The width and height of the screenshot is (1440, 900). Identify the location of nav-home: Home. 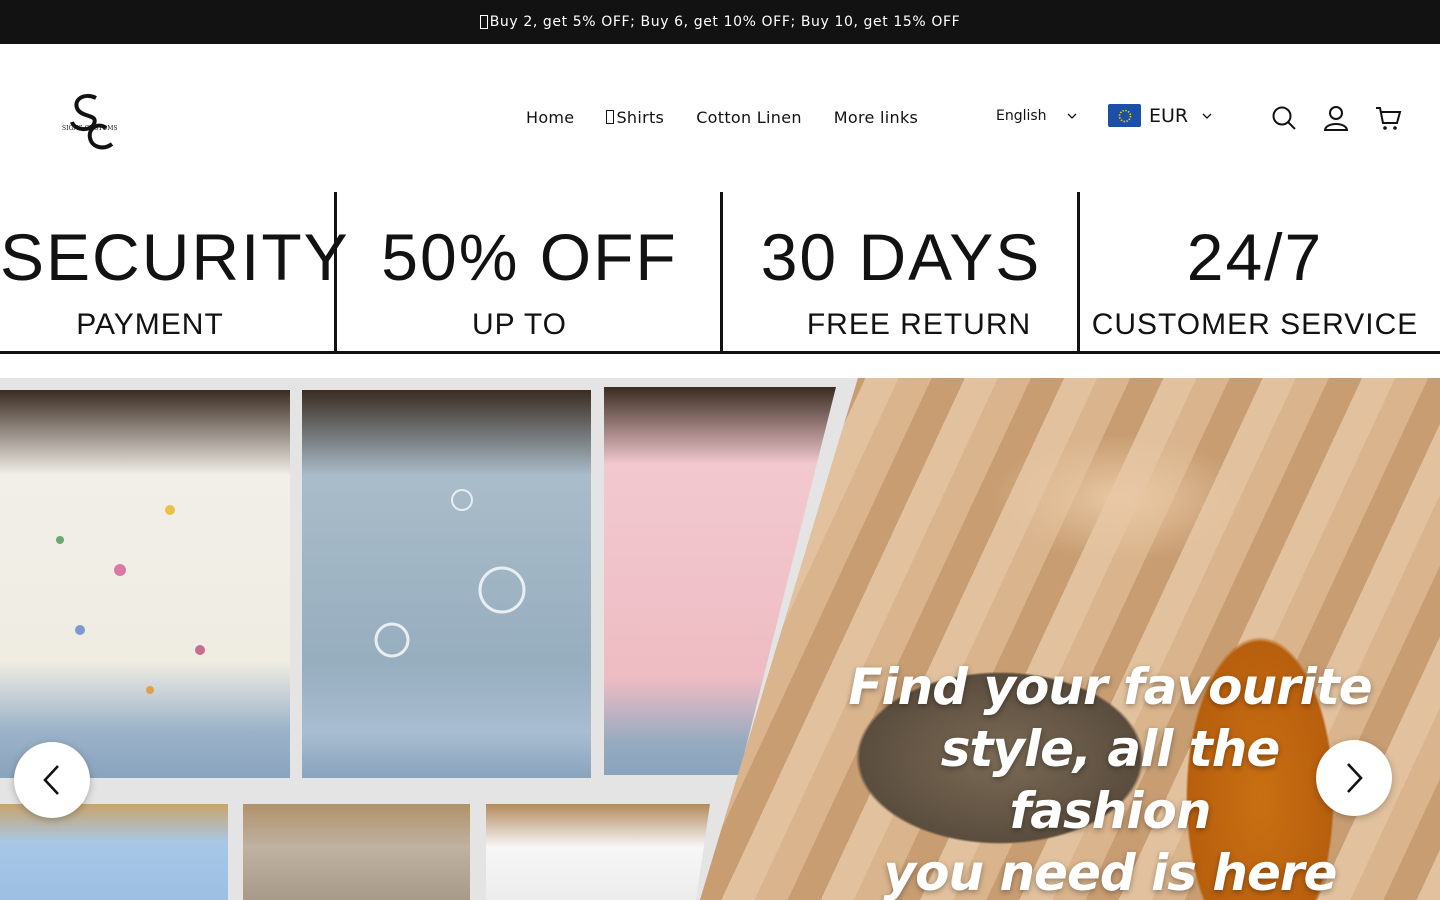
(550, 117).